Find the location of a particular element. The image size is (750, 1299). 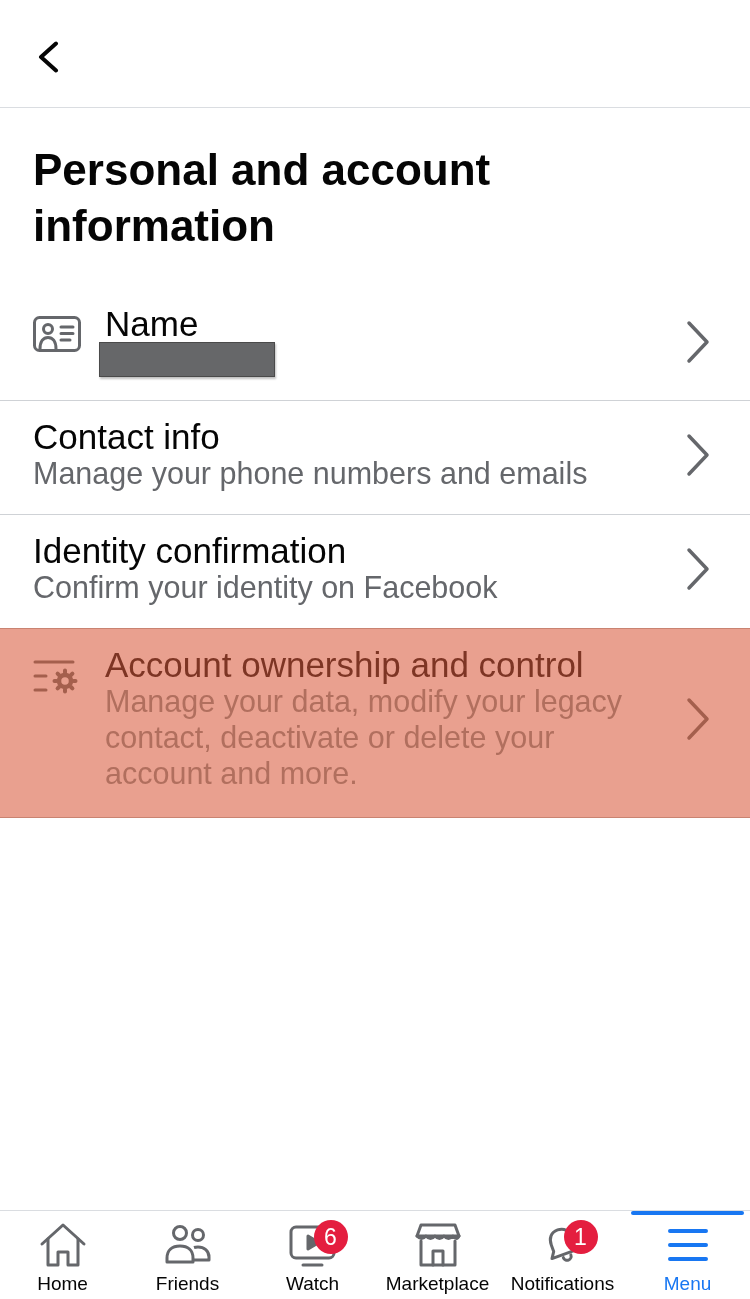

settings-row: Account ownership and control Manage your data, modify your legacy contact, deactivate or delete your account and more. is located at coordinates (375, 723).